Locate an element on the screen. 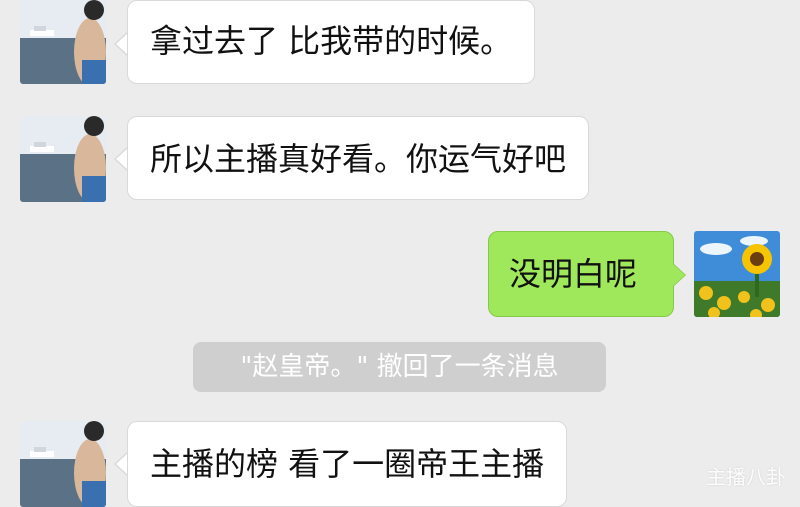 Image resolution: width=800 pixels, height=507 pixels. watermark-logo: 主播八卦 is located at coordinates (746, 475).